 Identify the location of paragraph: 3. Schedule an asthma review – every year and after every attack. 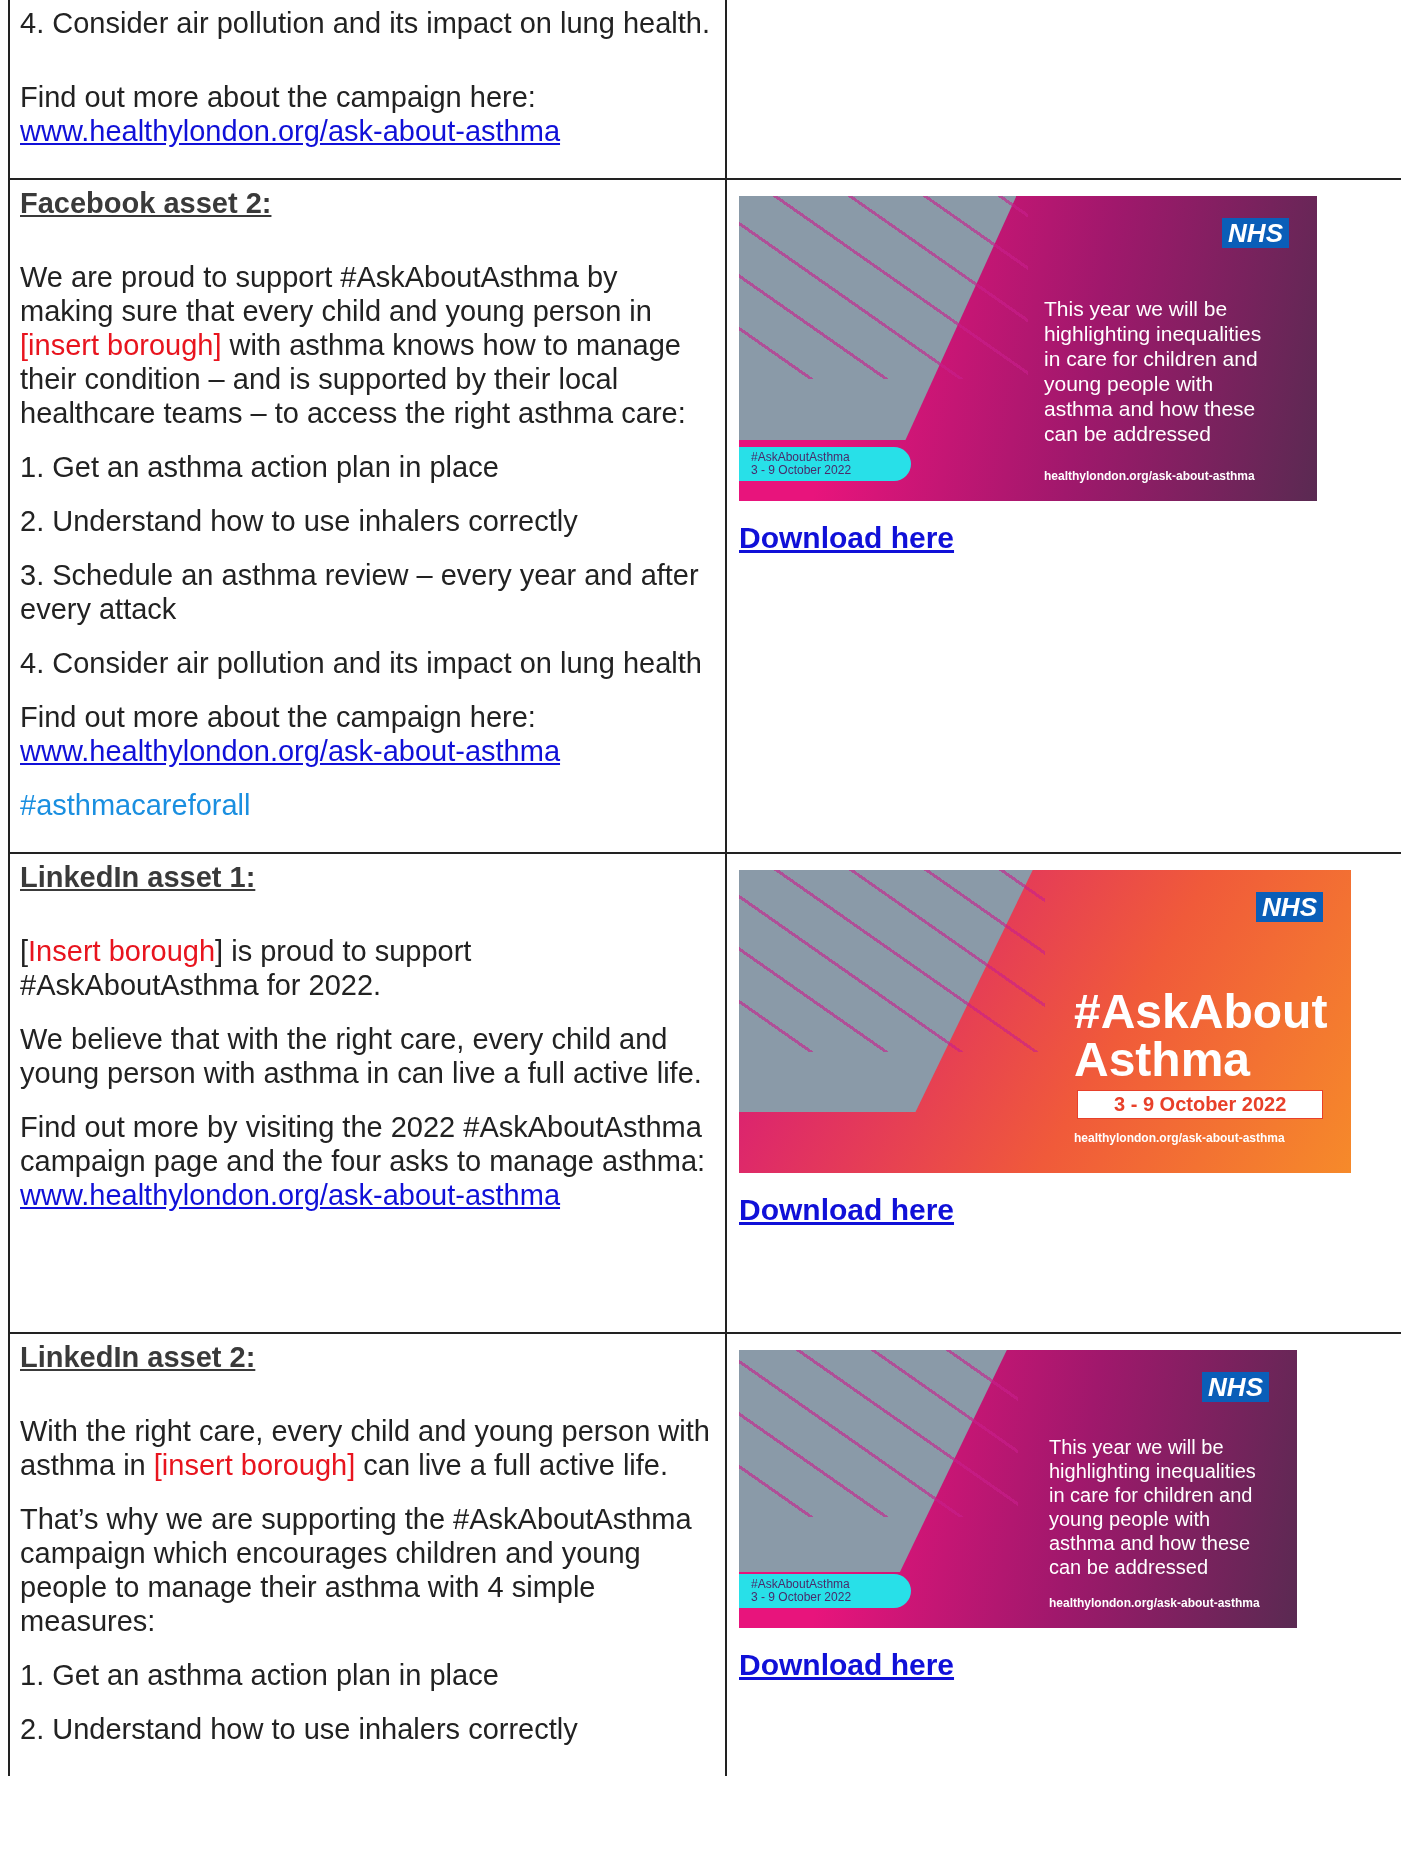
(360, 592).